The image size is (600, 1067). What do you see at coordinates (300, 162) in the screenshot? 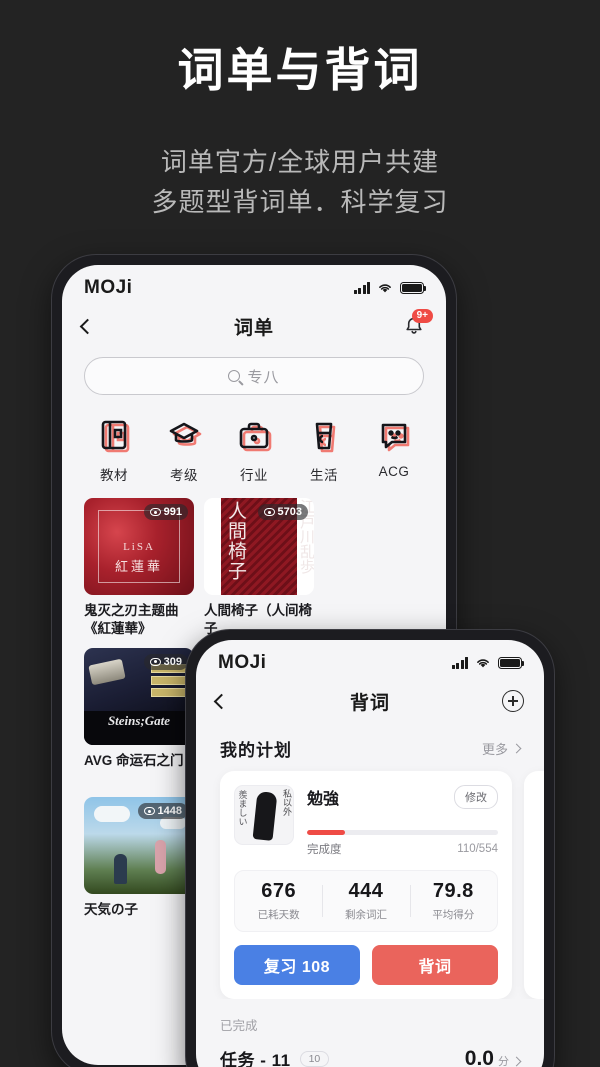
I see `promo-subtitle-line1: 词单官方/全球用户共建` at bounding box center [300, 162].